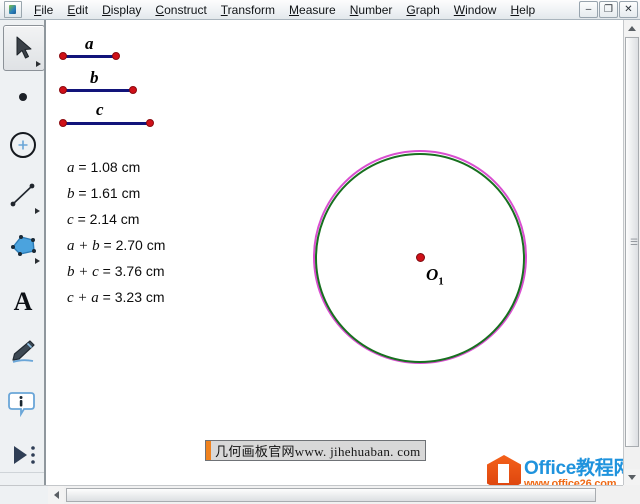 The height and width of the screenshot is (504, 640). I want to click on vertical-scroll-thumb: ☰, so click(632, 242).